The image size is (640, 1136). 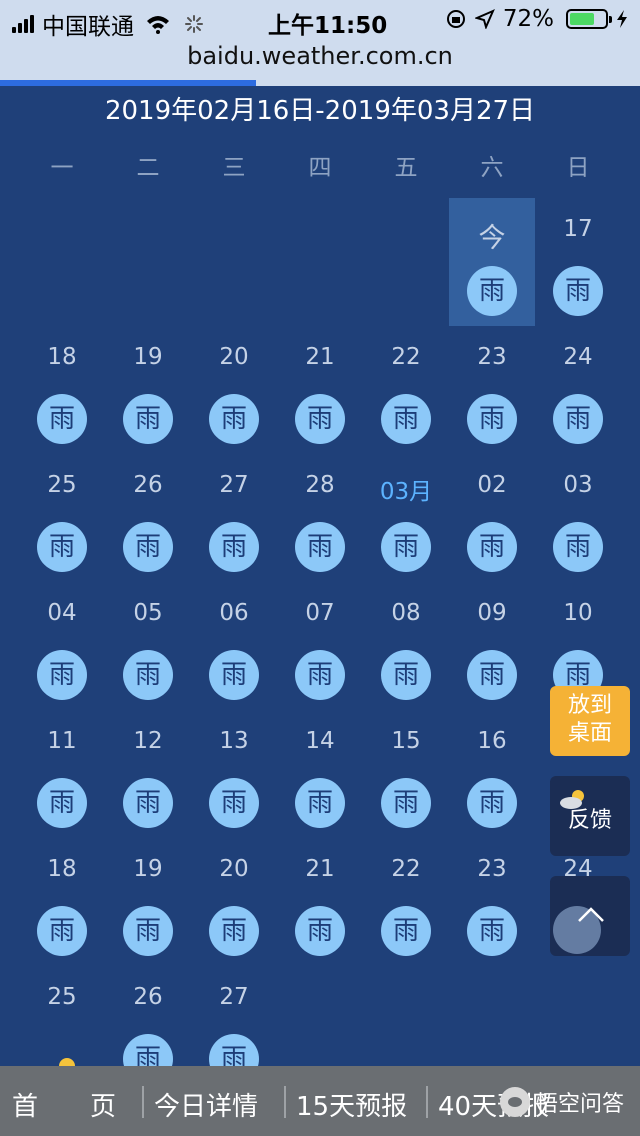 What do you see at coordinates (234, 168) in the screenshot?
I see `weekday-label: 三` at bounding box center [234, 168].